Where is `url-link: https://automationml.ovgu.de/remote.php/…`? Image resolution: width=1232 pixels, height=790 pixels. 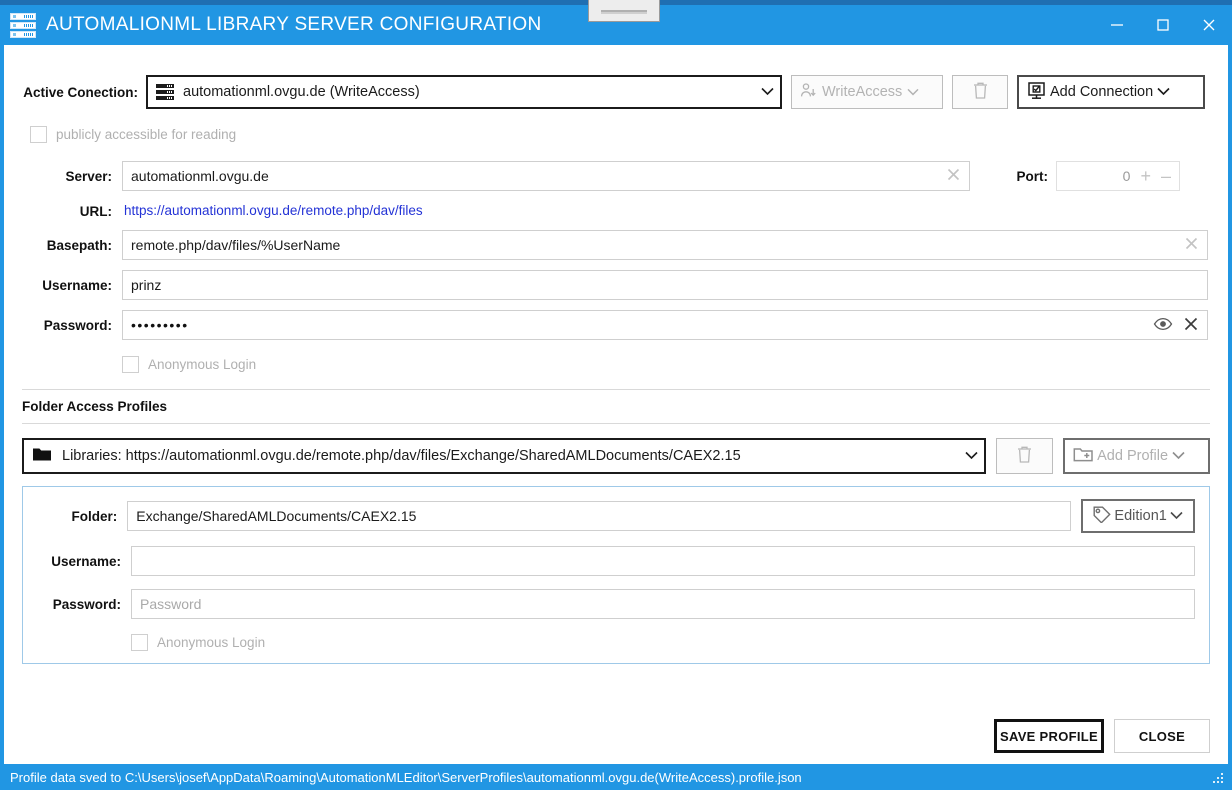 url-link: https://automationml.ovgu.de/remote.php/… is located at coordinates (273, 210).